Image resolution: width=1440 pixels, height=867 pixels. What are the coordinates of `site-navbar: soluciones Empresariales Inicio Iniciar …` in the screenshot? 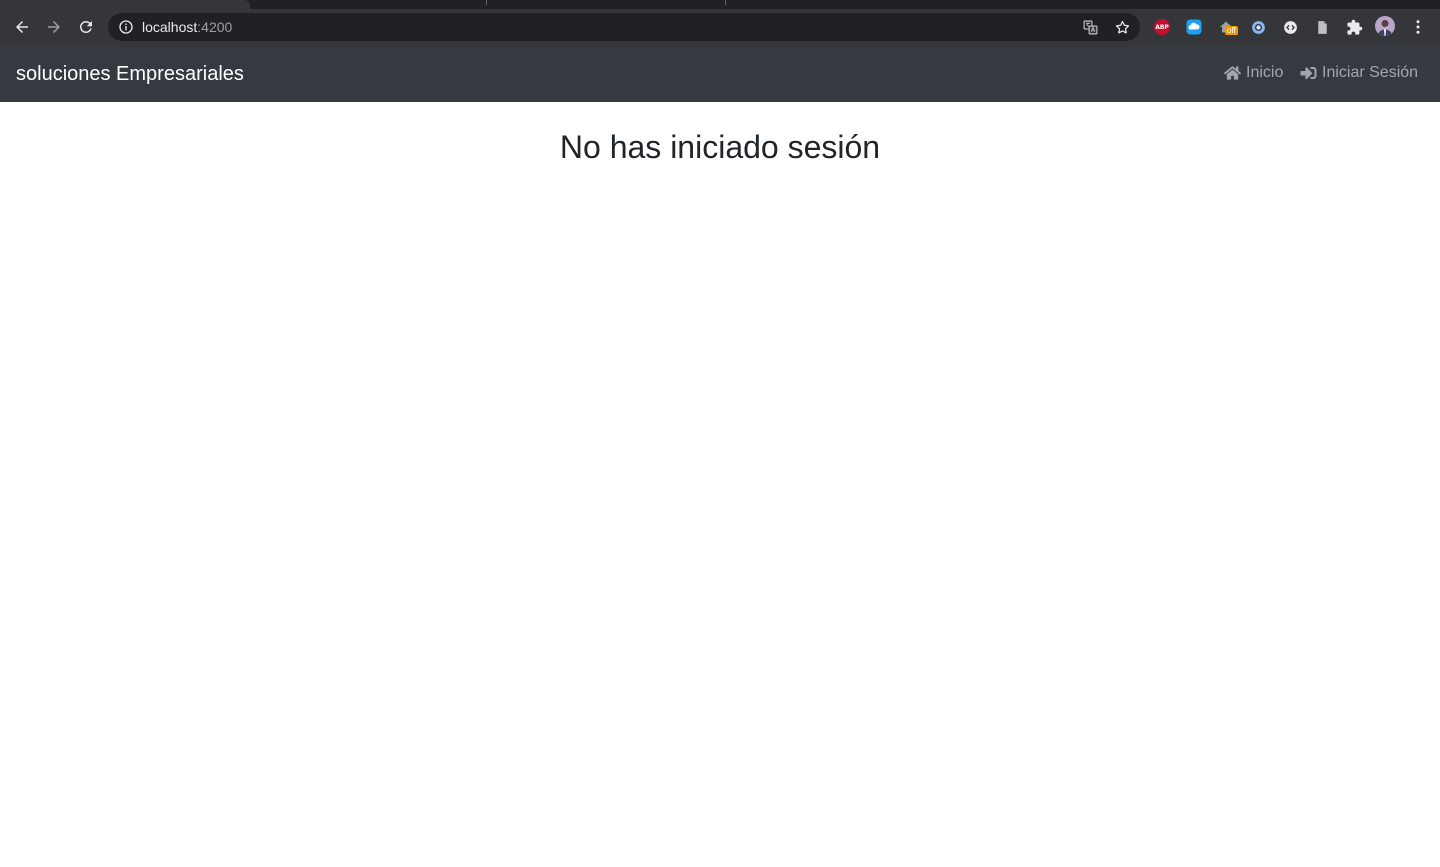 It's located at (720, 73).